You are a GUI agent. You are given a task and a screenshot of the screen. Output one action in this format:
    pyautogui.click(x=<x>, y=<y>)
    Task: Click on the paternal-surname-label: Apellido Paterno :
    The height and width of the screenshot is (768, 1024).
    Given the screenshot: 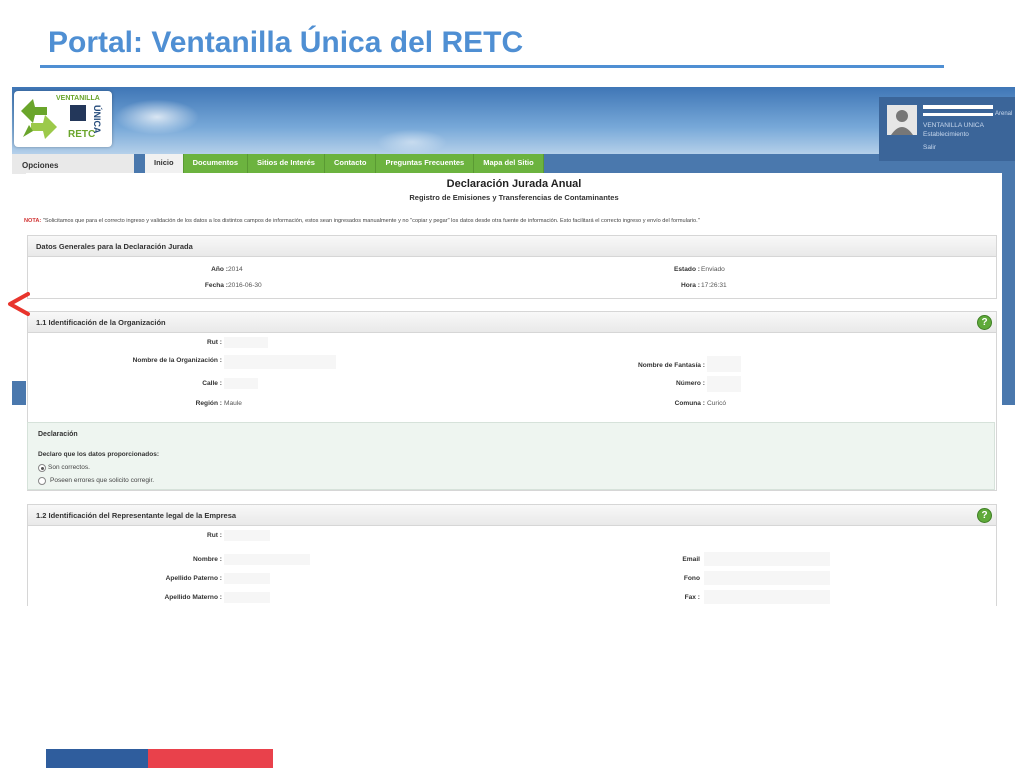 What is the action you would take?
    pyautogui.click(x=193, y=578)
    